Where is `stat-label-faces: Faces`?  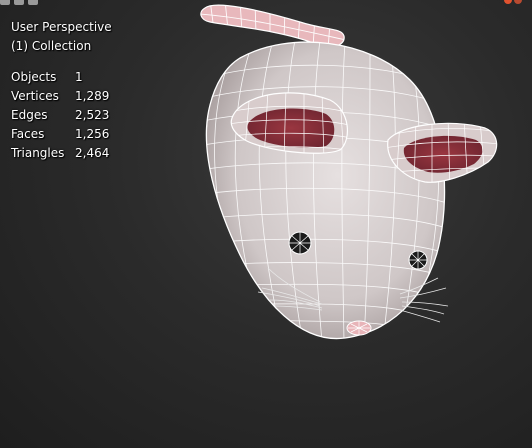 stat-label-faces: Faces is located at coordinates (28, 134).